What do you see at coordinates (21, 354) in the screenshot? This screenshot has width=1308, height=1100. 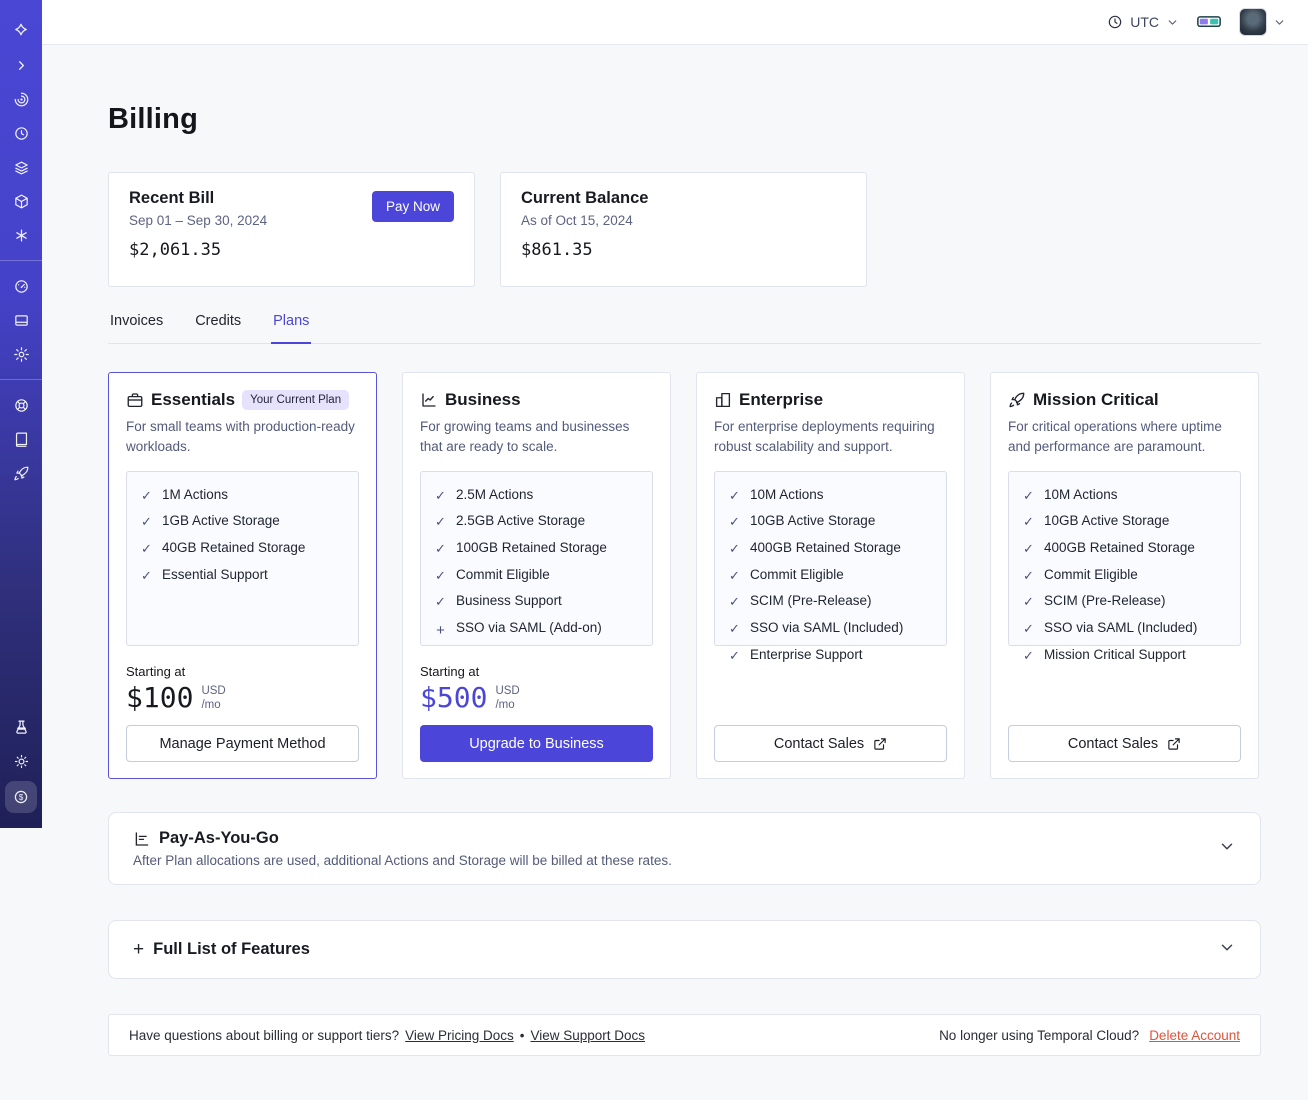 I see `gear-icon` at bounding box center [21, 354].